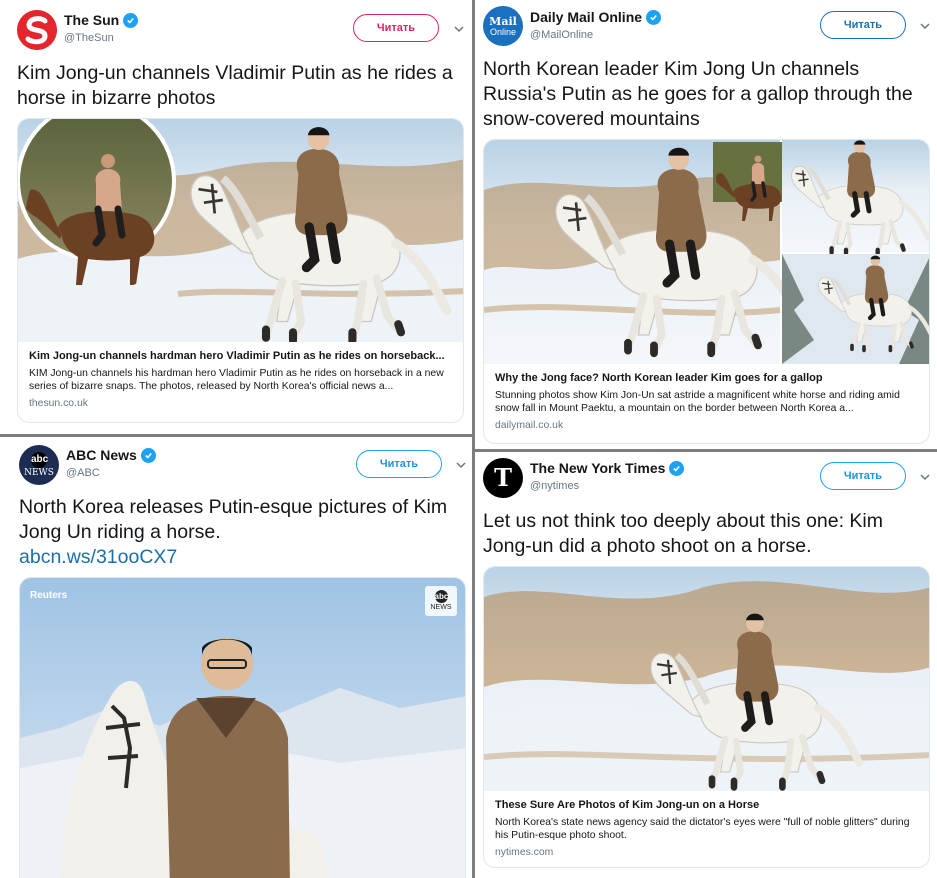  What do you see at coordinates (503, 21) in the screenshot?
I see `daily-mail-logo: Mail` at bounding box center [503, 21].